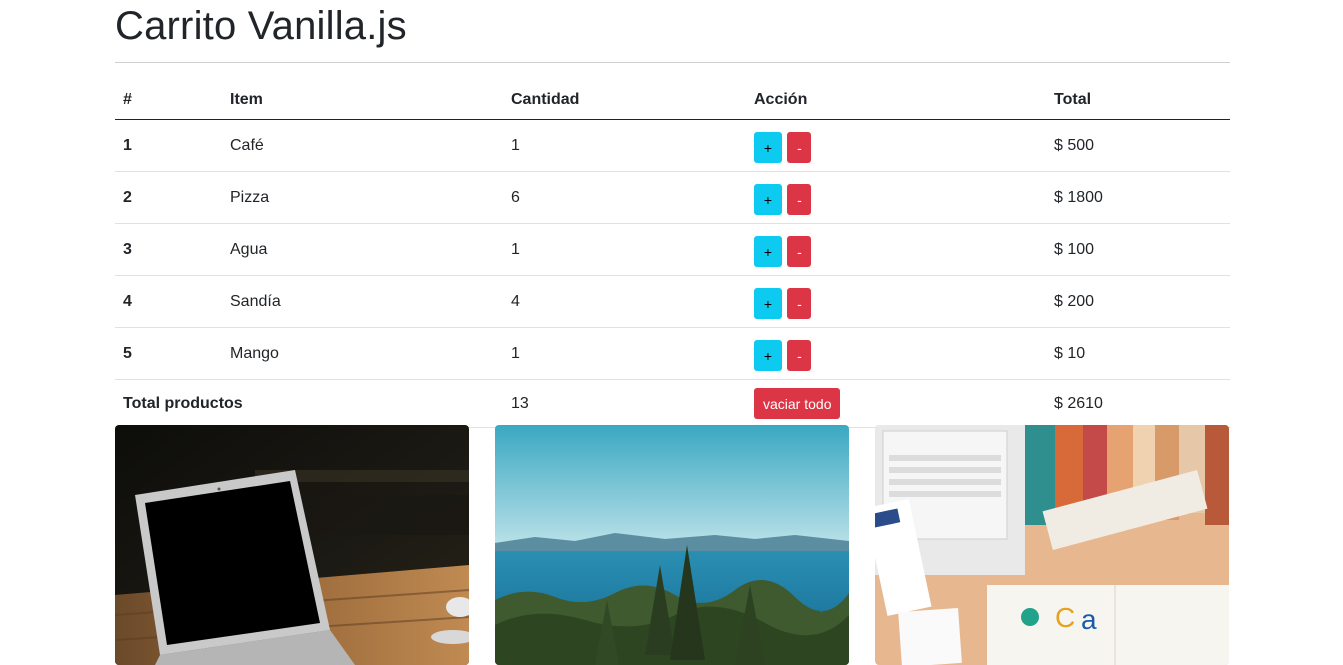 The width and height of the screenshot is (1343, 665). I want to click on row-item: Mango, so click(362, 353).